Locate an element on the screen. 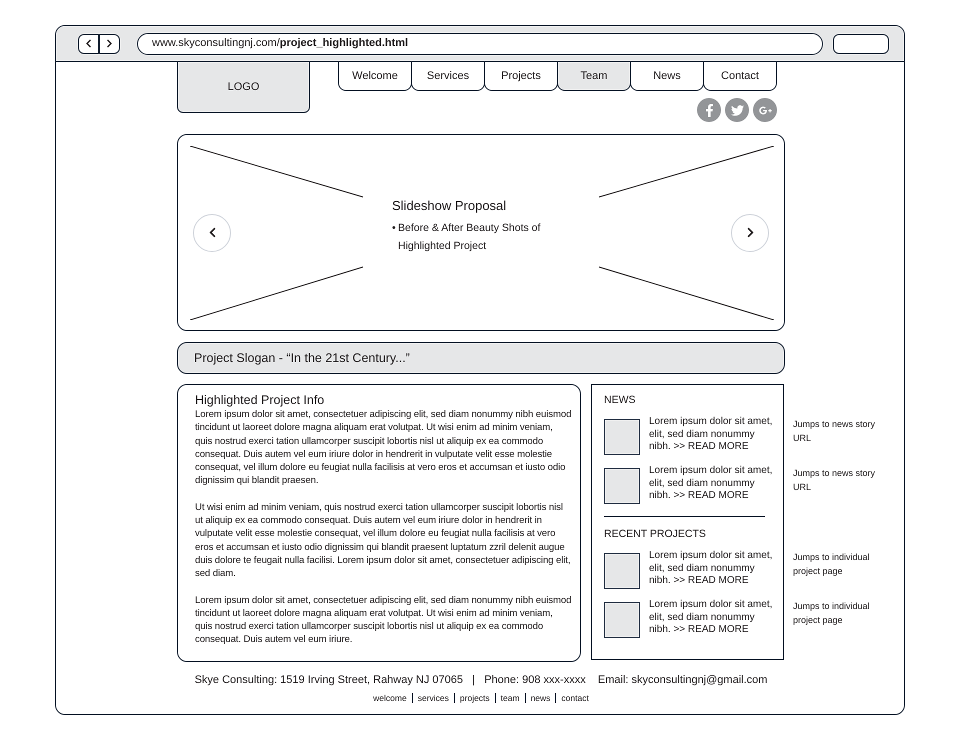  info-title: Highlighted Project Info is located at coordinates (260, 400).